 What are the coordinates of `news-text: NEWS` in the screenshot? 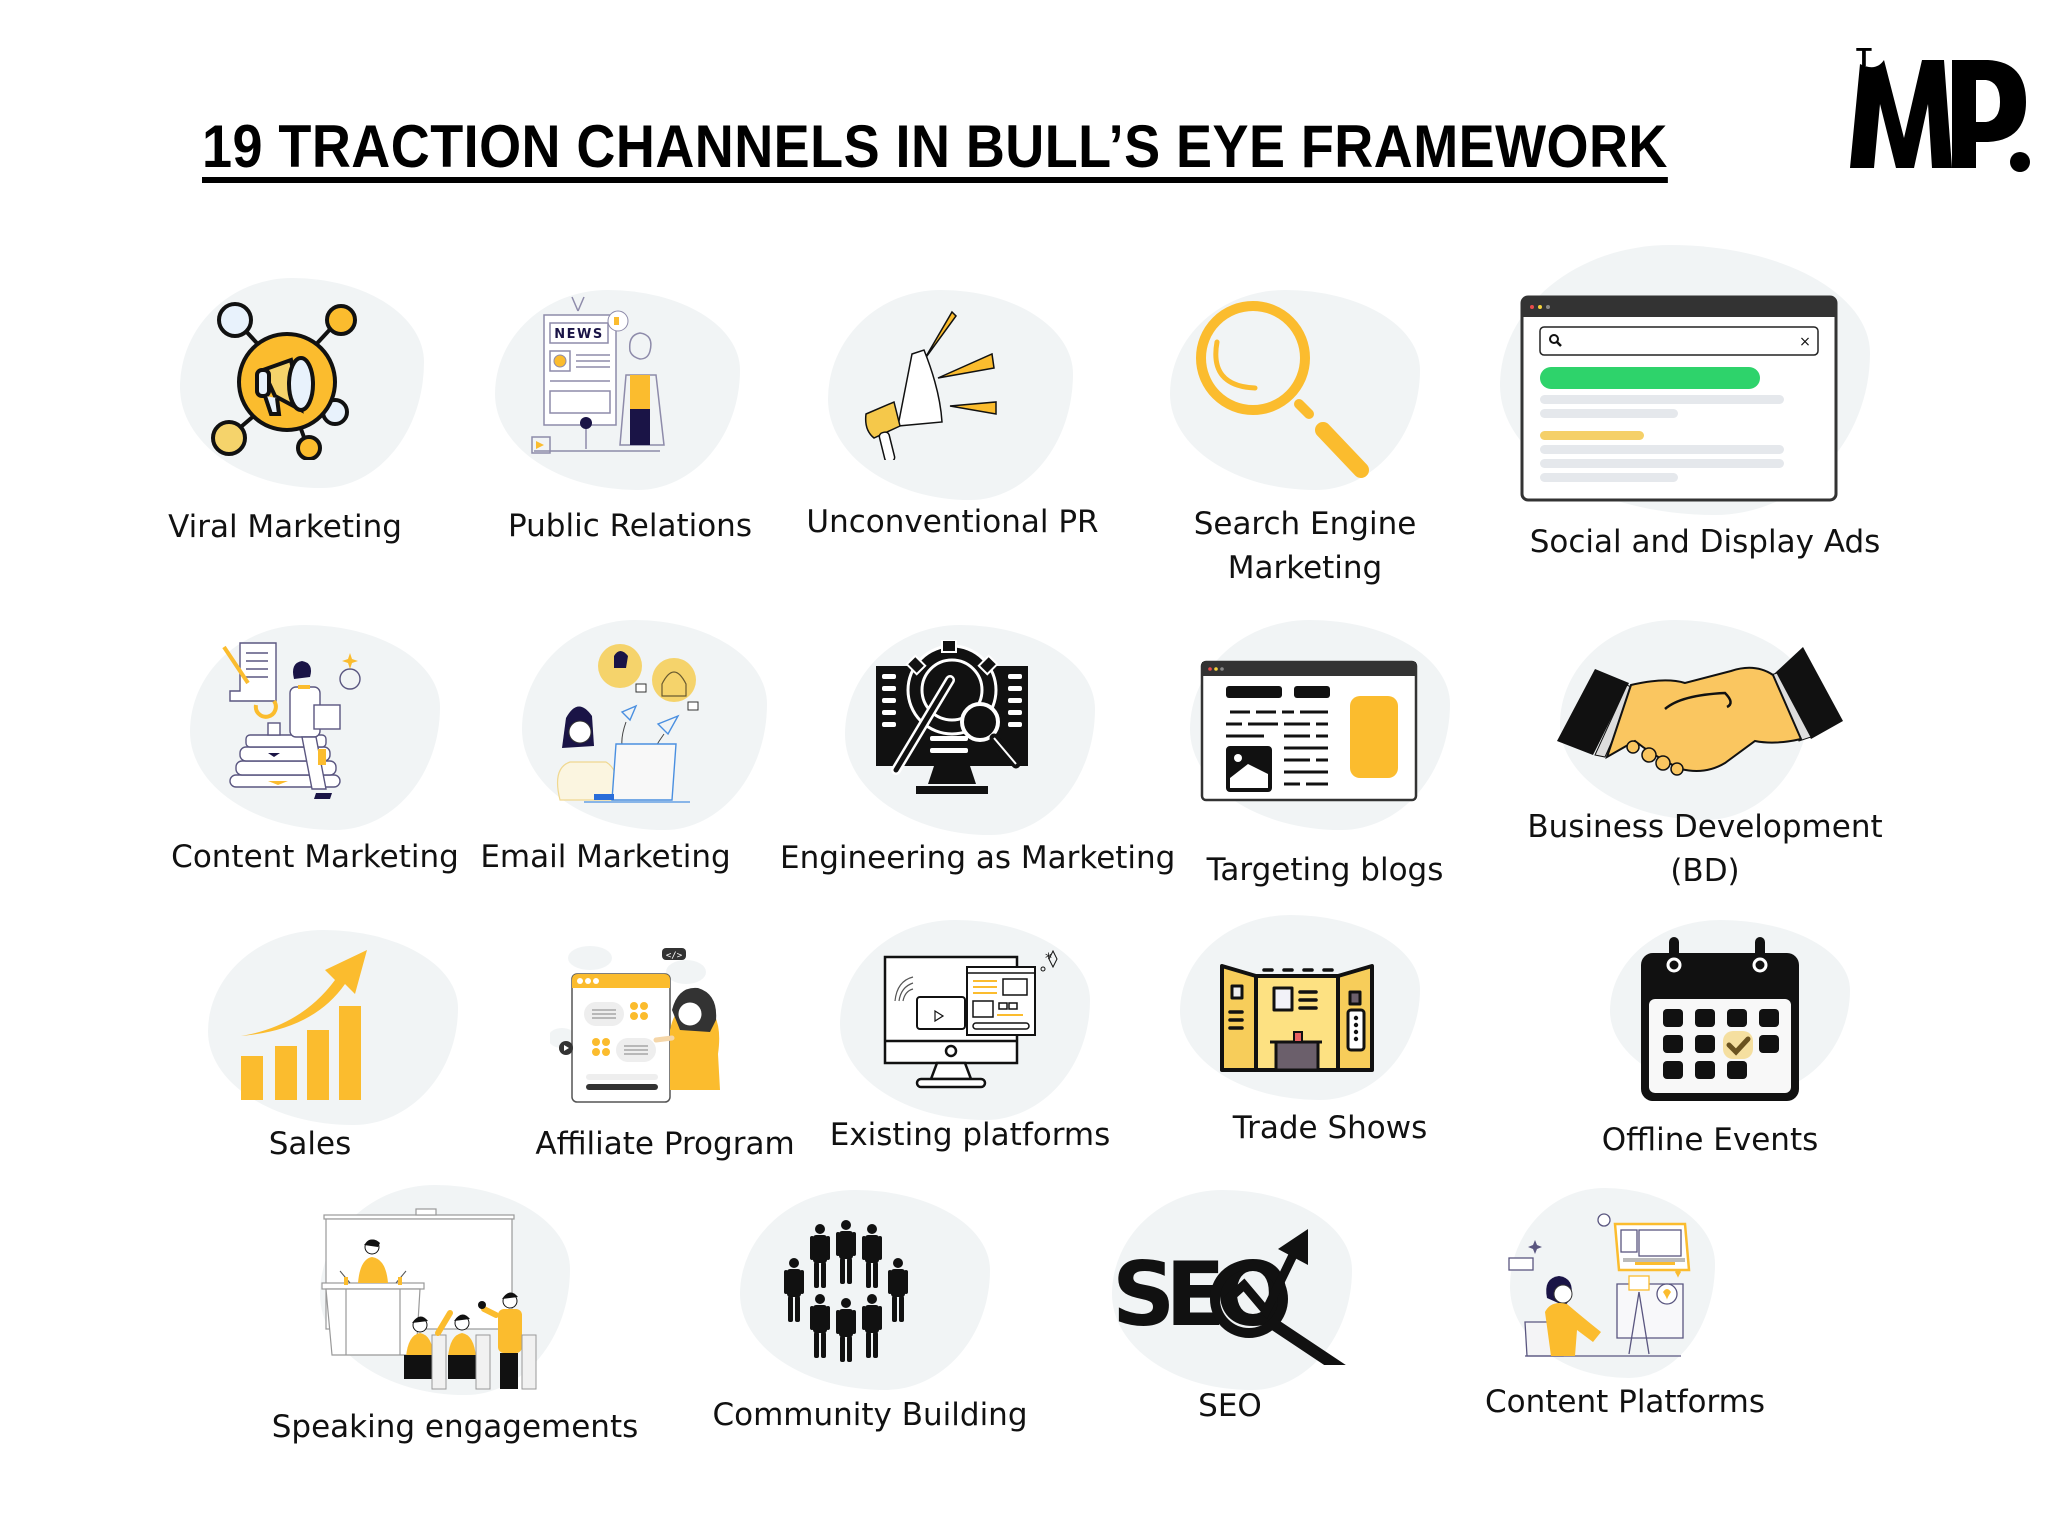 It's located at (578, 334).